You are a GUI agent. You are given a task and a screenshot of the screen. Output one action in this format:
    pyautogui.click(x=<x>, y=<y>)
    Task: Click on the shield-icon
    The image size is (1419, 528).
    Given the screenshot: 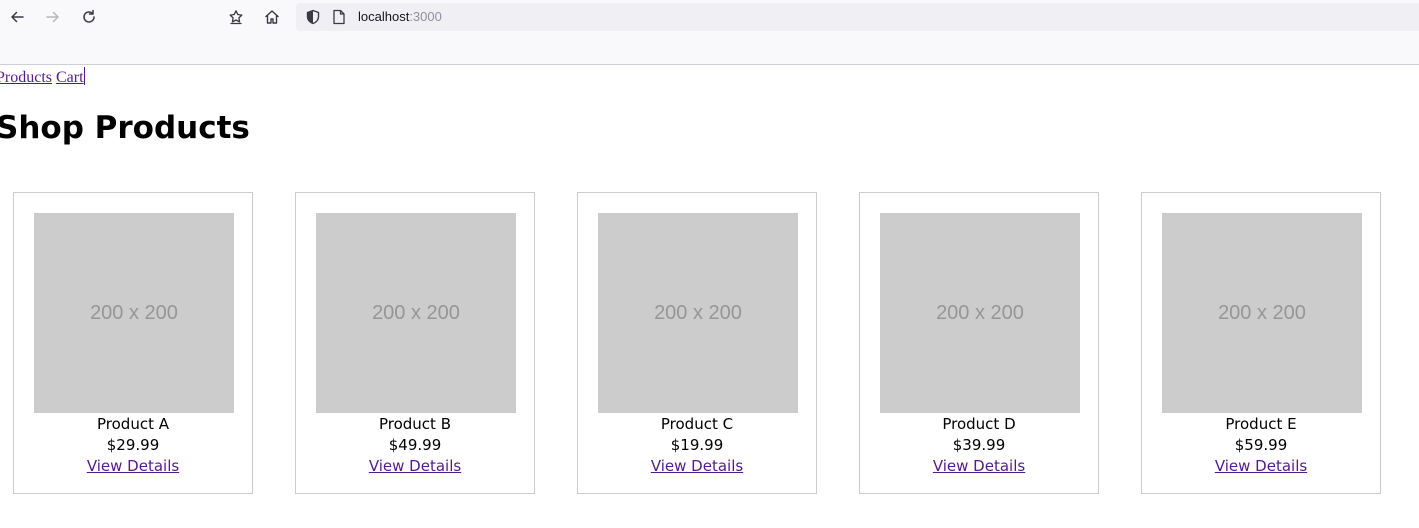 What is the action you would take?
    pyautogui.click(x=313, y=17)
    